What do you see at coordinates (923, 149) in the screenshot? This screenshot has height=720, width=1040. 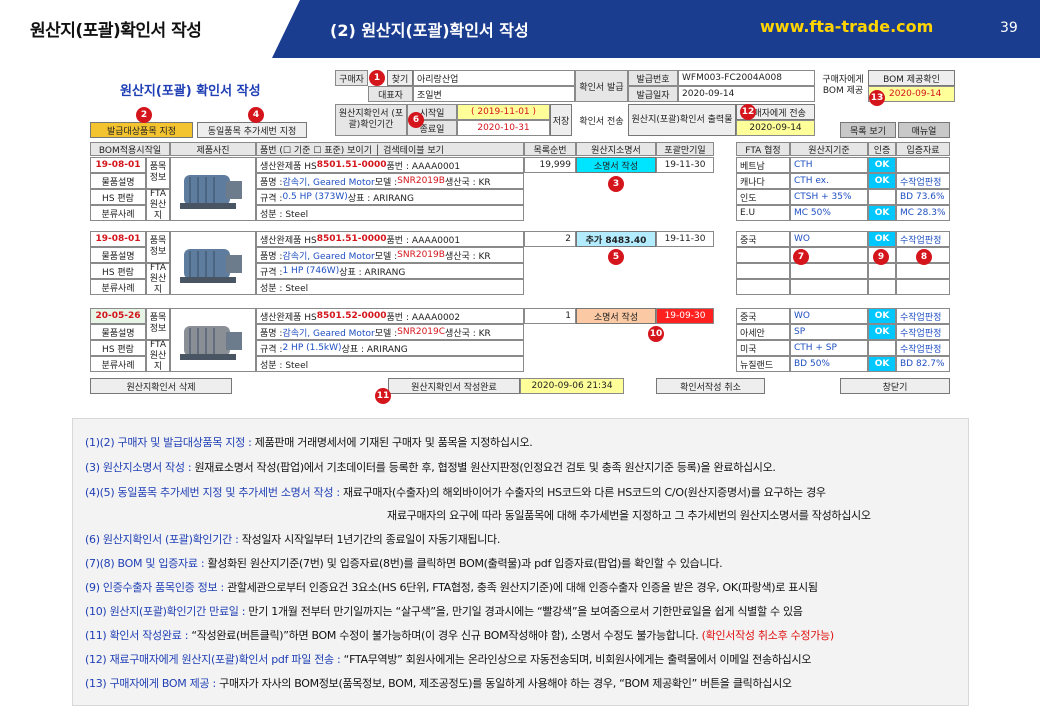 I see `col-docs: 입증자료` at bounding box center [923, 149].